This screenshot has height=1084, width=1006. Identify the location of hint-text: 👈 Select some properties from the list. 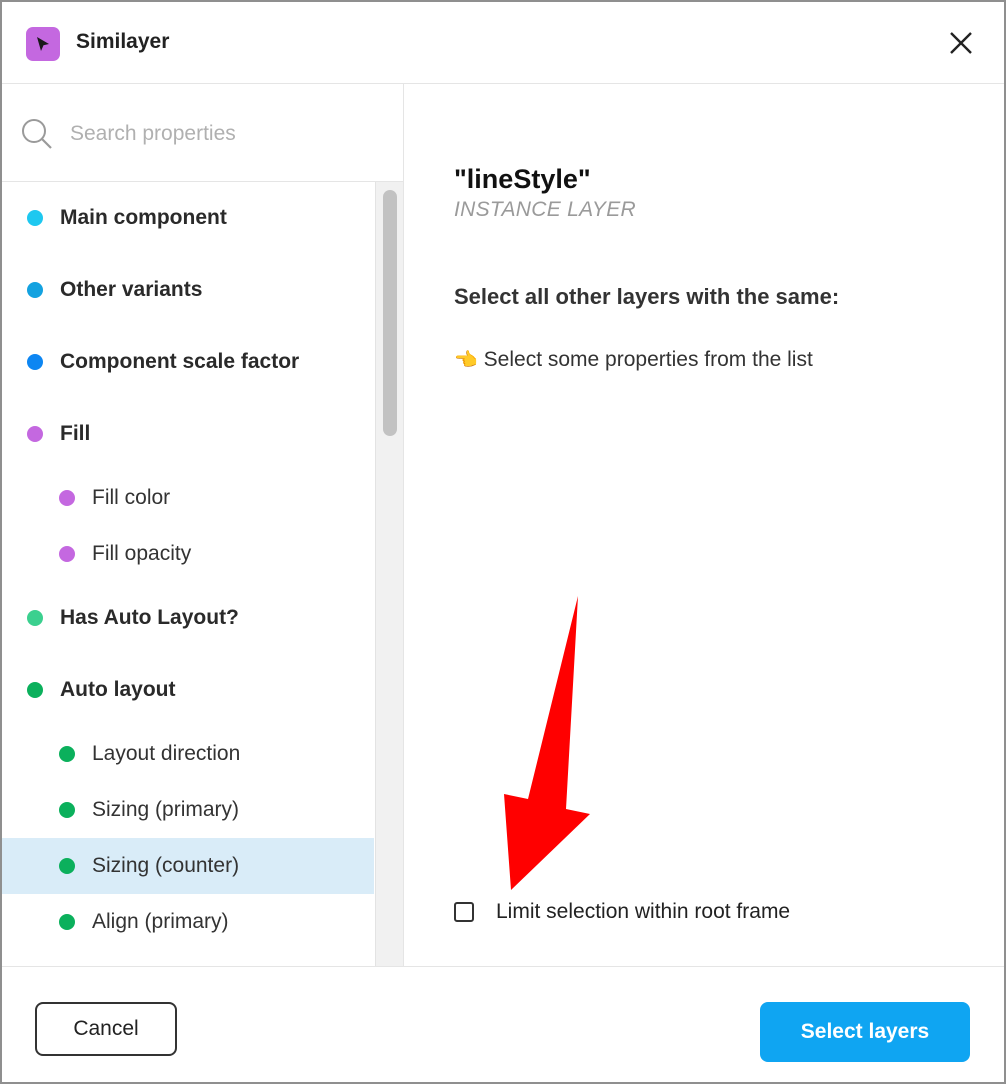
(633, 360).